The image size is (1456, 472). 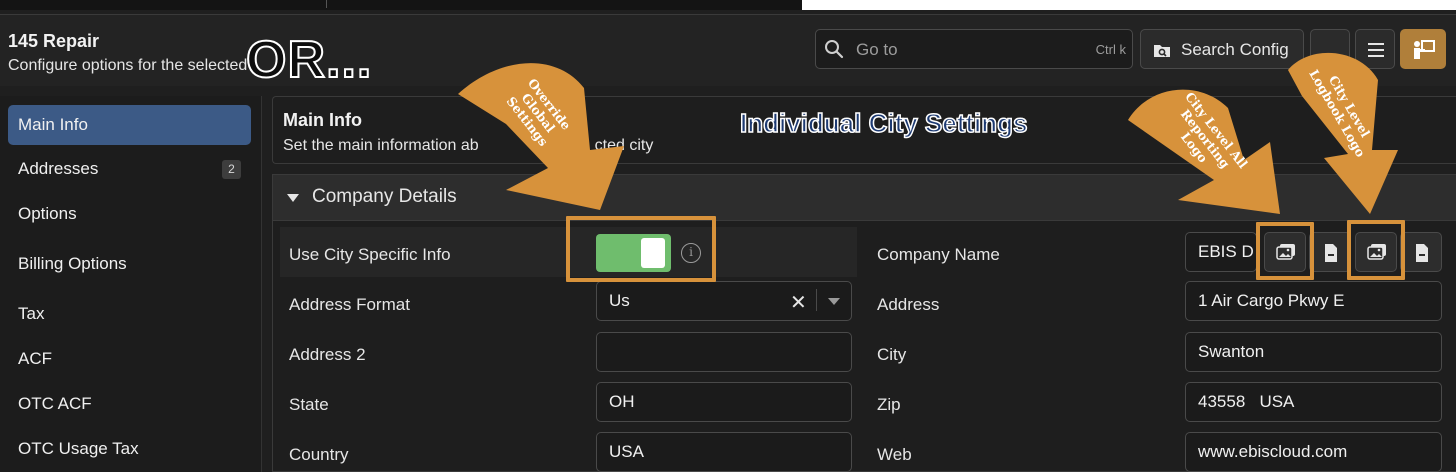 I want to click on address-format-select: Us, so click(x=724, y=301).